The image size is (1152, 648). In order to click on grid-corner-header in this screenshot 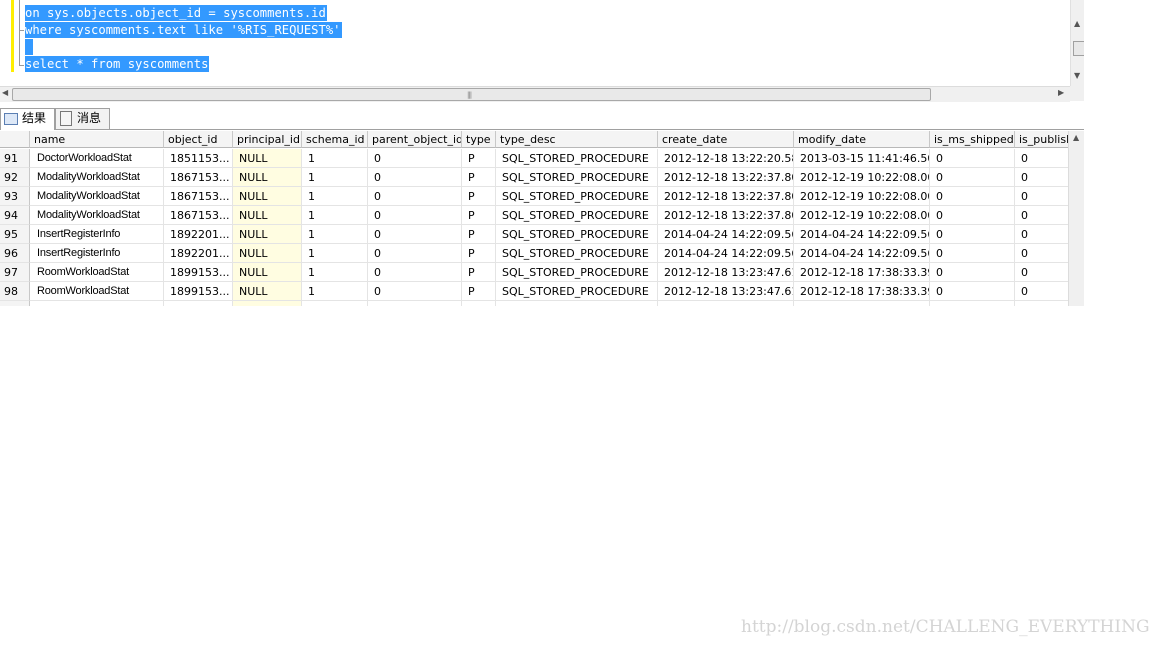, I will do `click(15, 139)`.